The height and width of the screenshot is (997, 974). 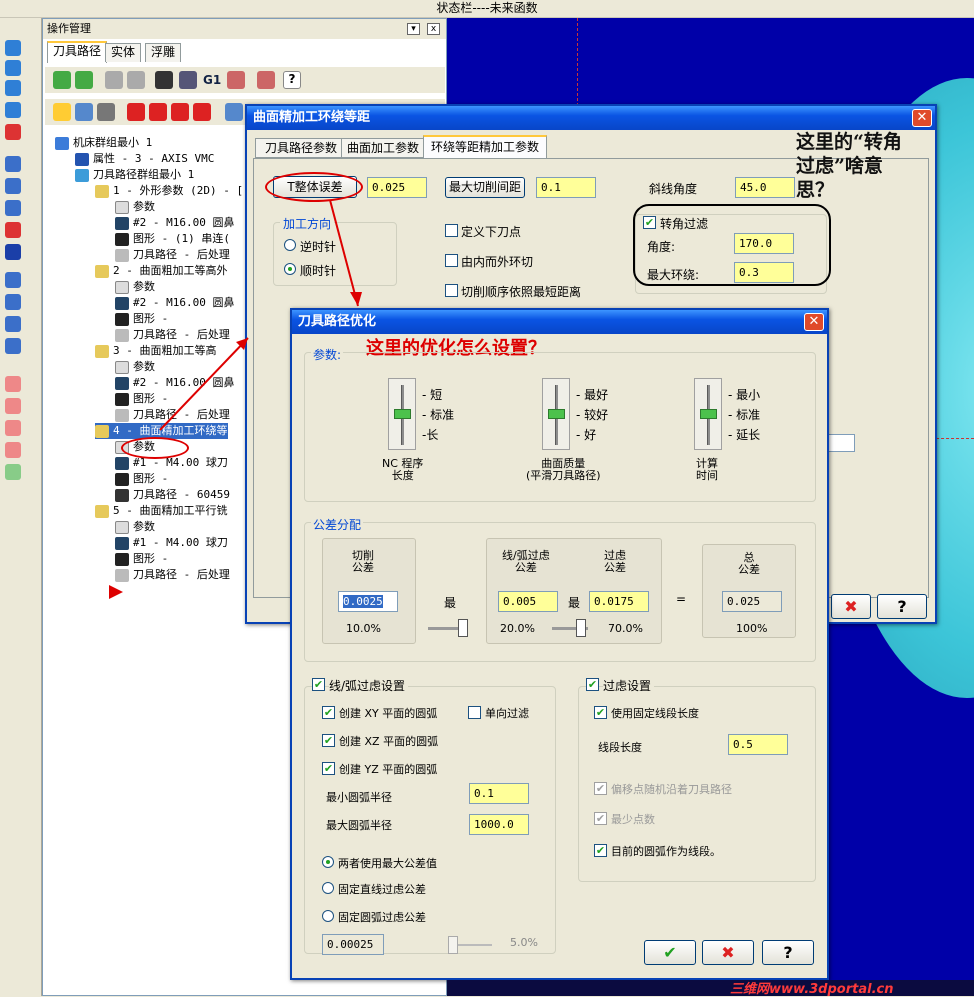 What do you see at coordinates (204, 384) in the screenshot?
I see `arrow-to-dialog` at bounding box center [204, 384].